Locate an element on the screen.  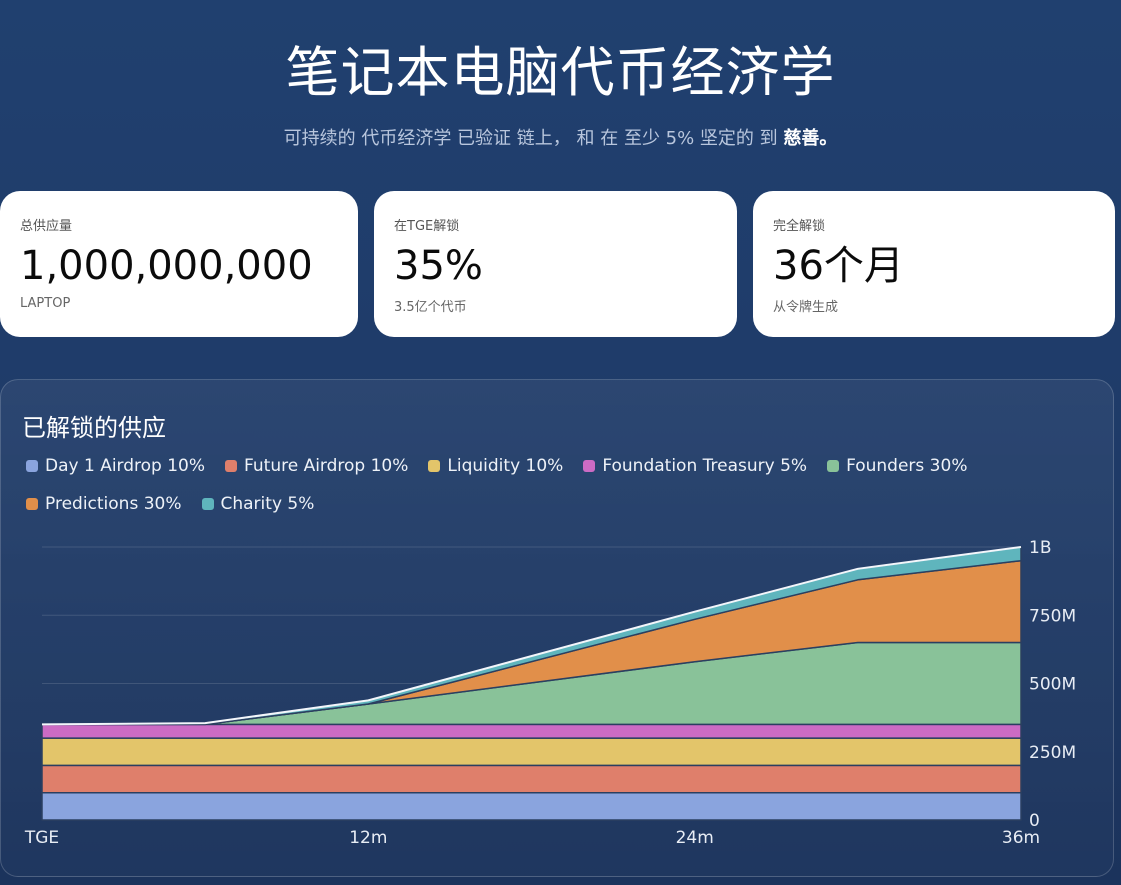
card-value: 36个月 is located at coordinates (838, 266).